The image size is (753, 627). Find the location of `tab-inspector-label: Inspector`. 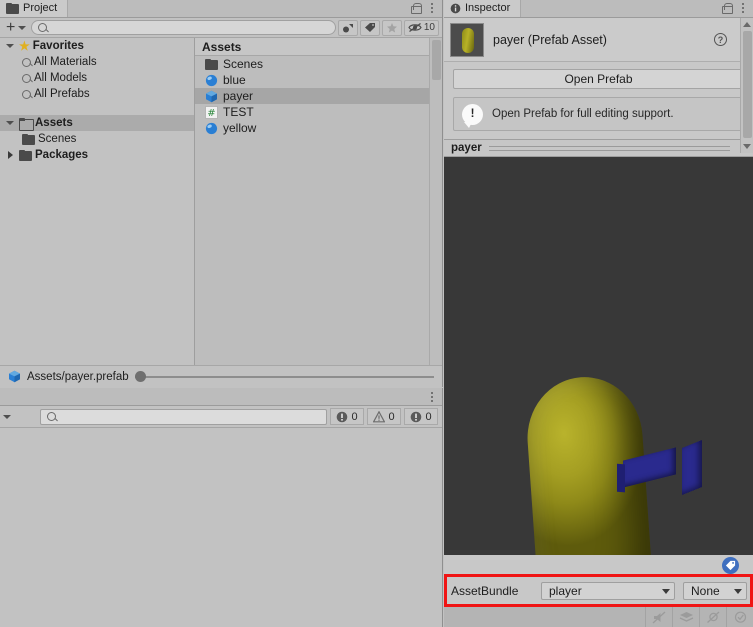

tab-inspector-label: Inspector is located at coordinates (488, 8).